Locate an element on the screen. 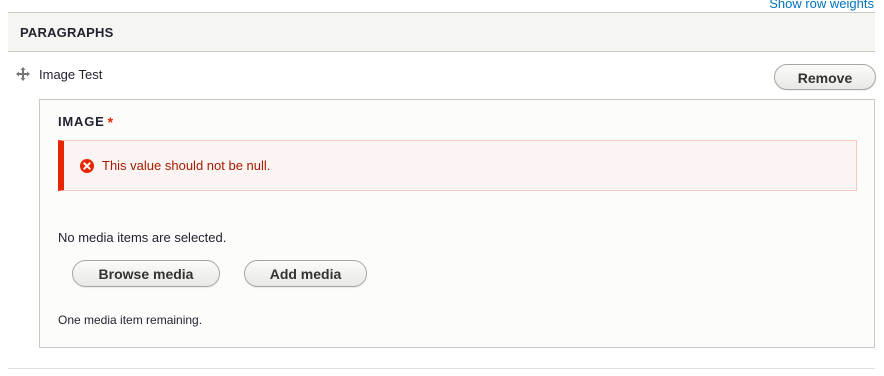 This screenshot has width=884, height=376. paragraphs-table-header: PARAGRAPHS is located at coordinates (441, 32).